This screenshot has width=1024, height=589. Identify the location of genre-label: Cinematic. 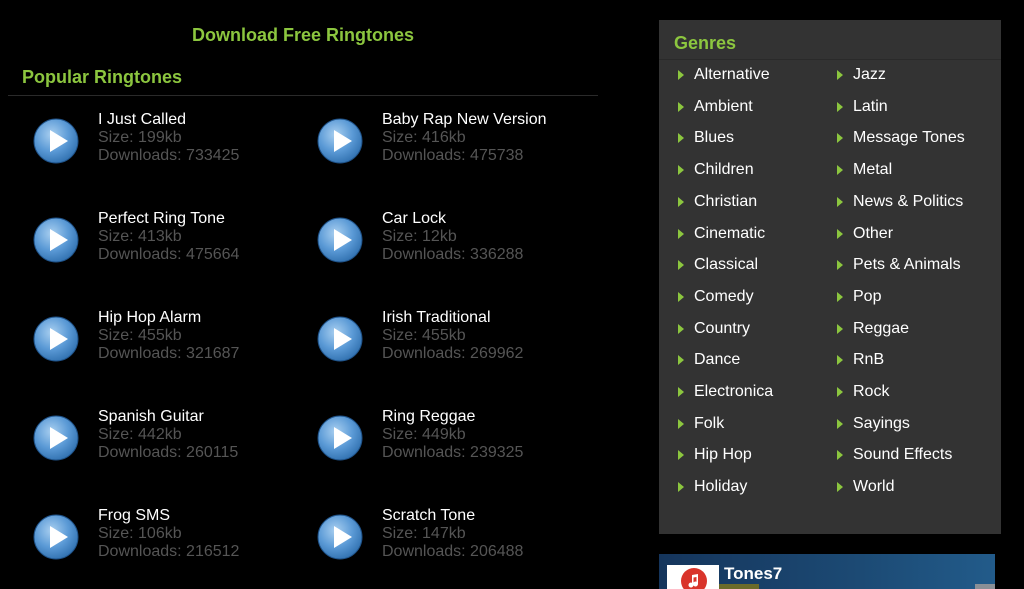
(730, 233).